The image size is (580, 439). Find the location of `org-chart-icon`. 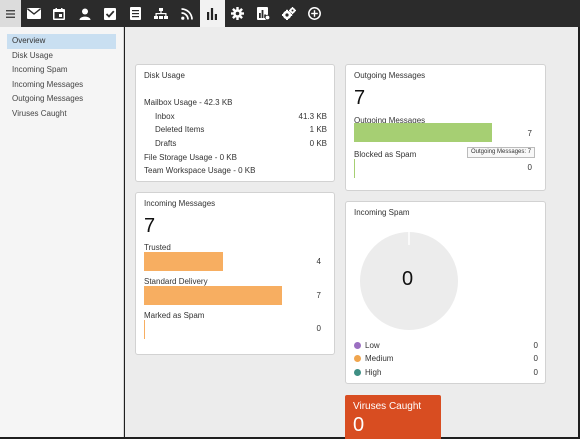

org-chart-icon is located at coordinates (161, 13).